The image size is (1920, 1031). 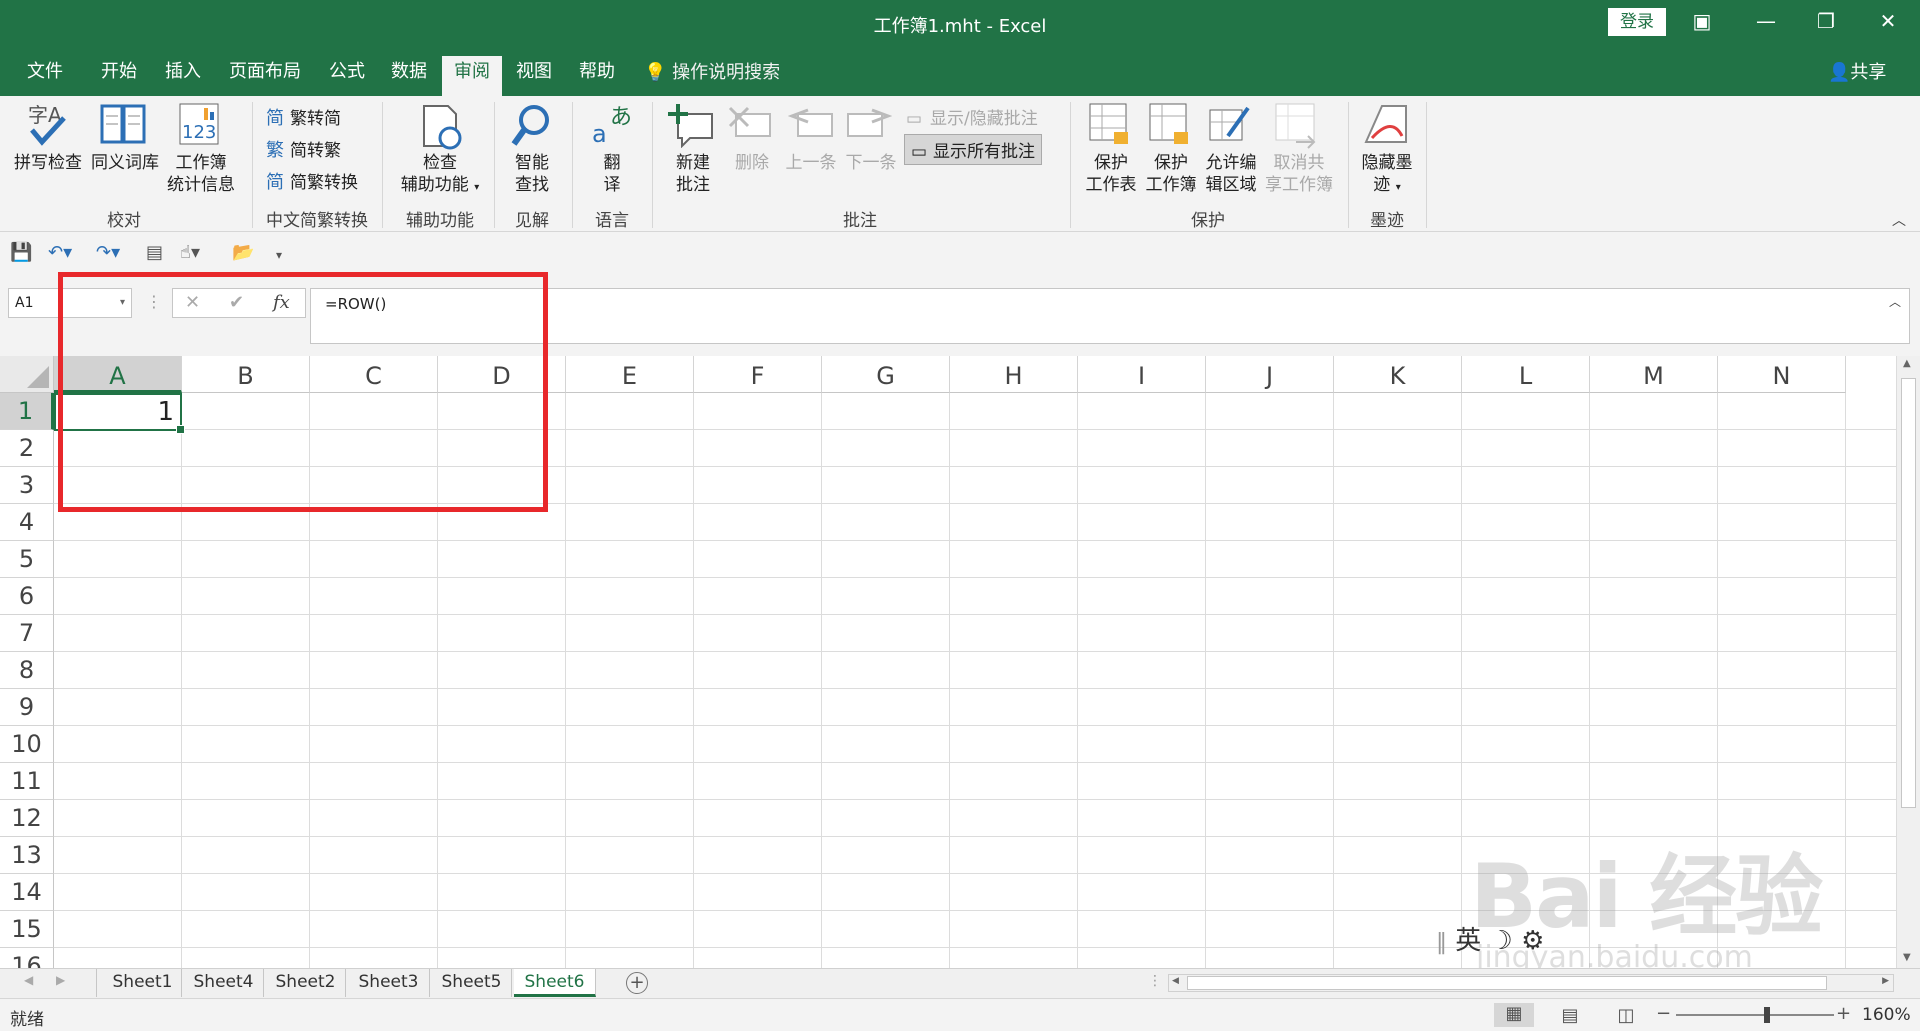 What do you see at coordinates (1014, 374) in the screenshot?
I see `column-header-h: H` at bounding box center [1014, 374].